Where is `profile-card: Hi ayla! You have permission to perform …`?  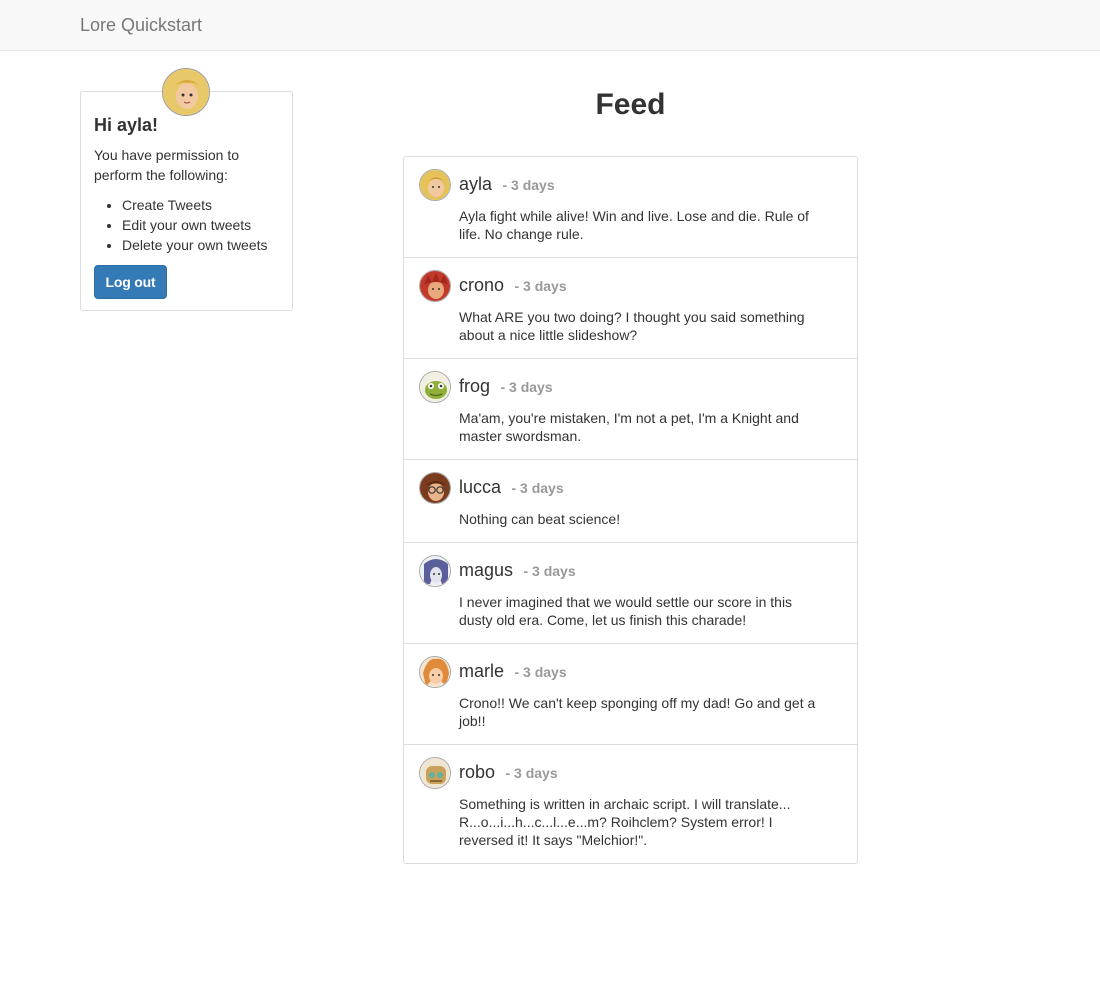
profile-card: Hi ayla! You have permission to perform … is located at coordinates (186, 189).